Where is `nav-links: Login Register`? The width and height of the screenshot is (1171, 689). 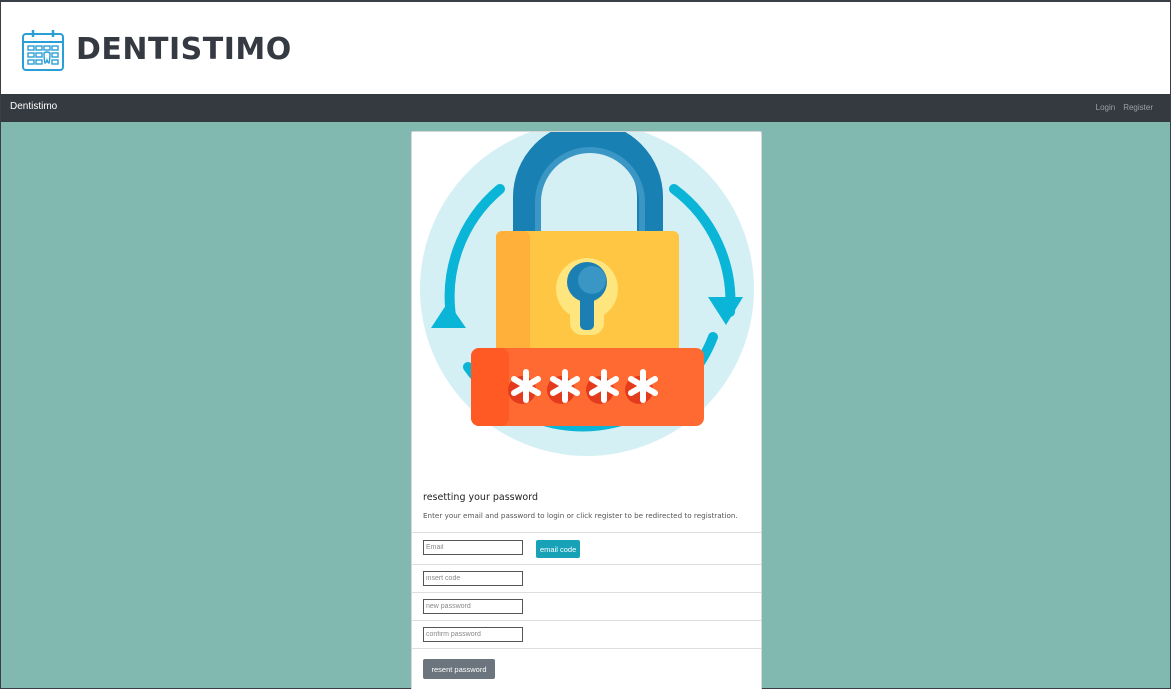 nav-links: Login Register is located at coordinates (1124, 107).